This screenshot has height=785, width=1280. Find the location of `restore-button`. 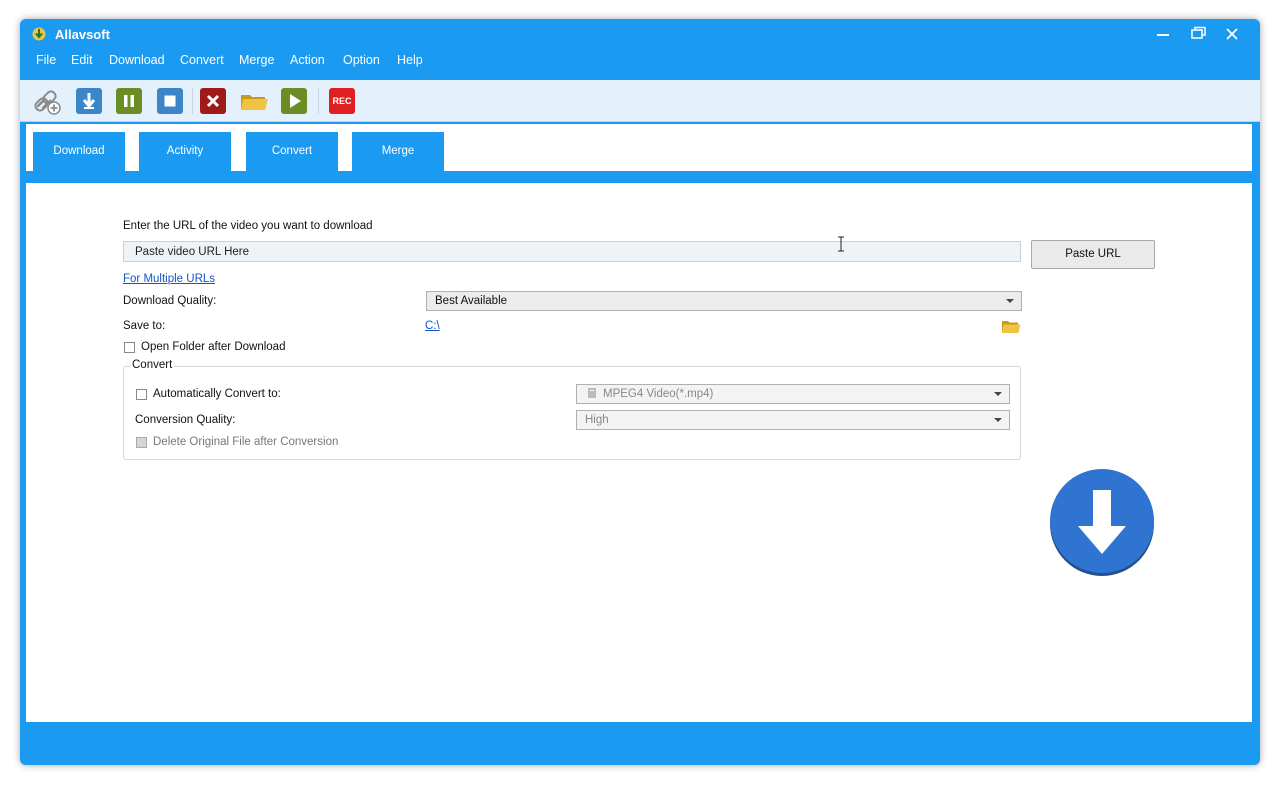

restore-button is located at coordinates (1199, 34).